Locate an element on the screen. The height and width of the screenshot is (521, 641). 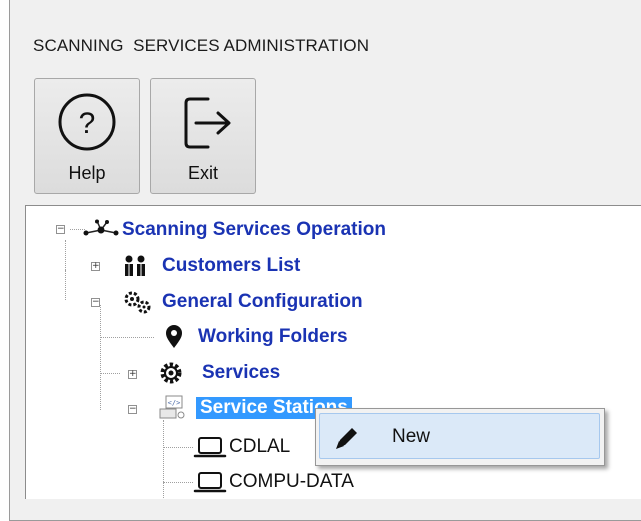
tree-node-label: Scanning Services Operation is located at coordinates (254, 229).